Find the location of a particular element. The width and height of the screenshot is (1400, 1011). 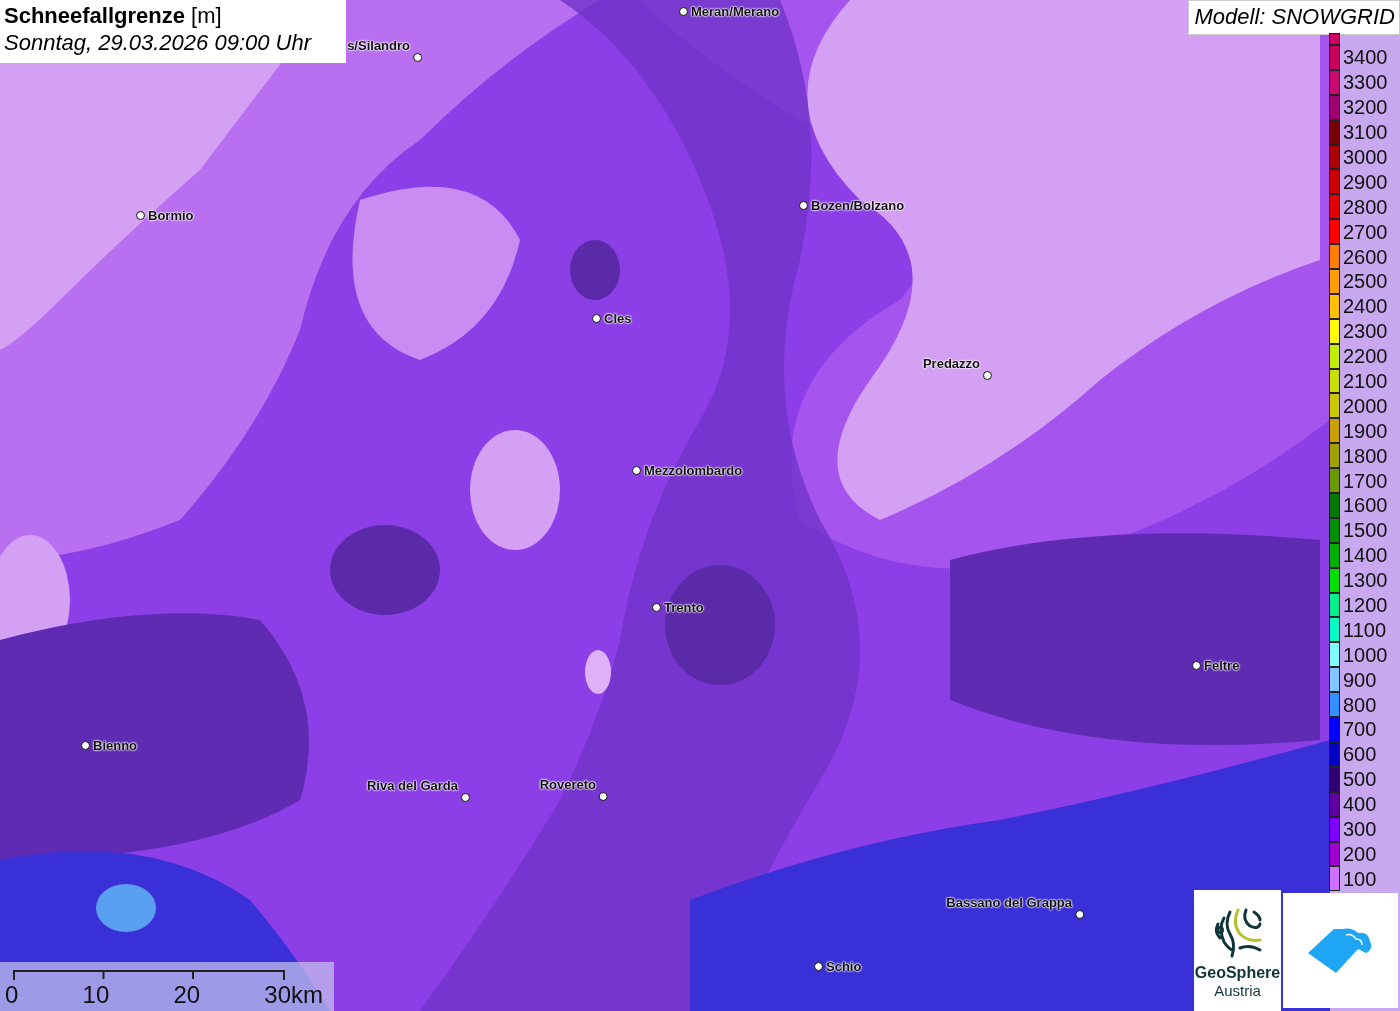

city-label: Bozen/Bolzano is located at coordinates (858, 205).